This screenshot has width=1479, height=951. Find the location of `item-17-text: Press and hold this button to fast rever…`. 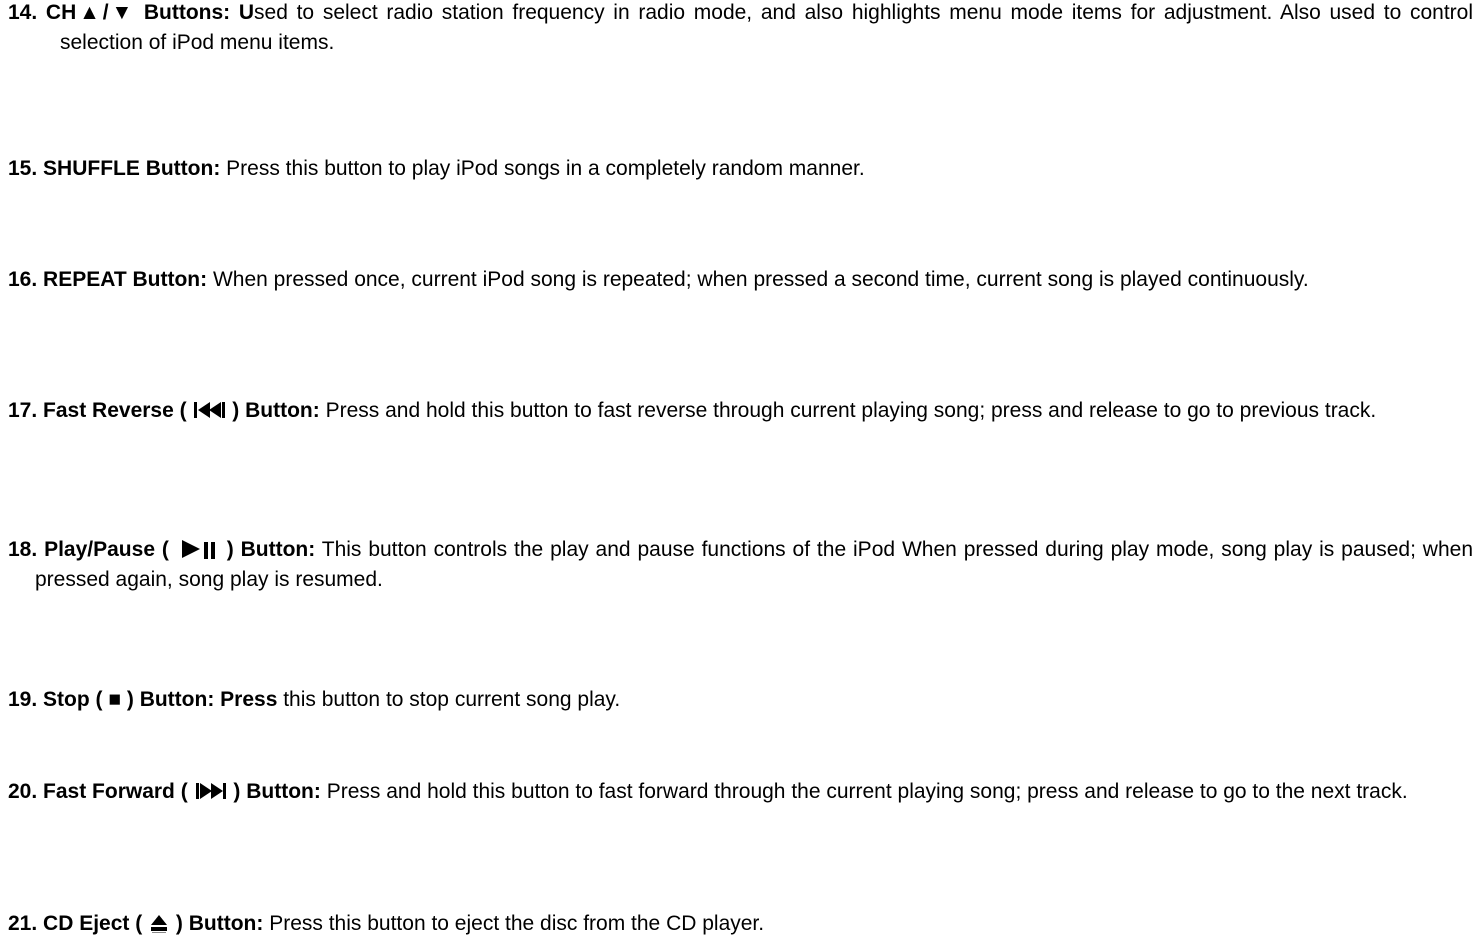

item-17-text: Press and hold this button to fast rever… is located at coordinates (848, 410).